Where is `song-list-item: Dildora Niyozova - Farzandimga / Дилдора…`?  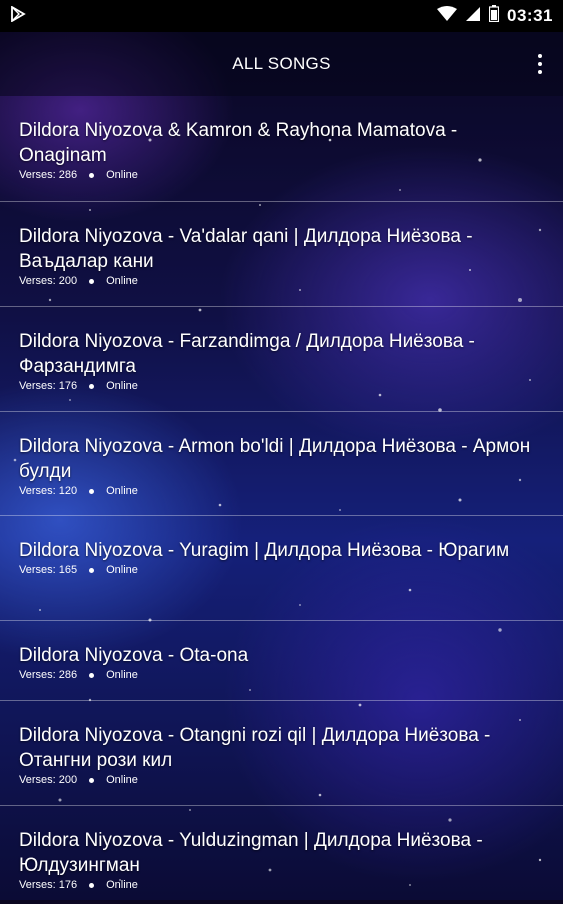
song-list-item: Dildora Niyozova - Farzandimga / Дилдора… is located at coordinates (281, 359).